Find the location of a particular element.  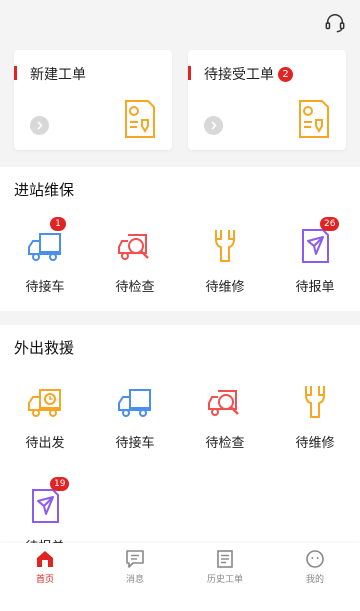

grid-item-label: 待报单 is located at coordinates (315, 287).